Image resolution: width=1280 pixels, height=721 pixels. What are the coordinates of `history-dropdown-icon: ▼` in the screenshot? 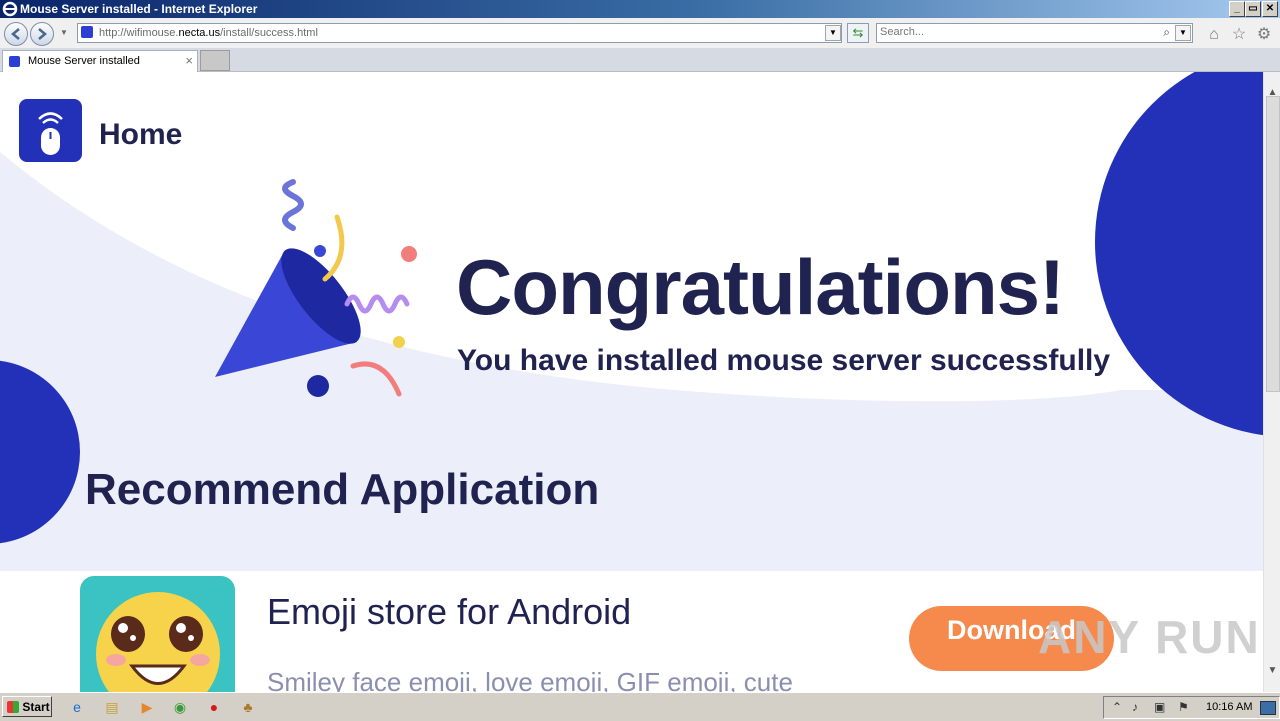 It's located at (64, 32).